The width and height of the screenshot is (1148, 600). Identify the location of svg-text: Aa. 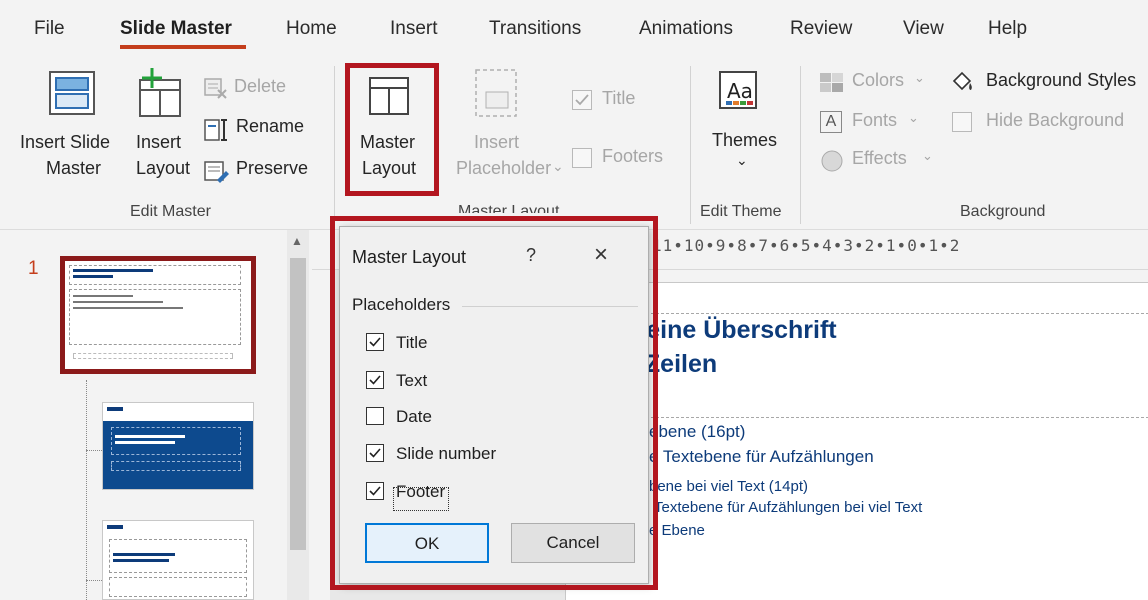
(740, 91).